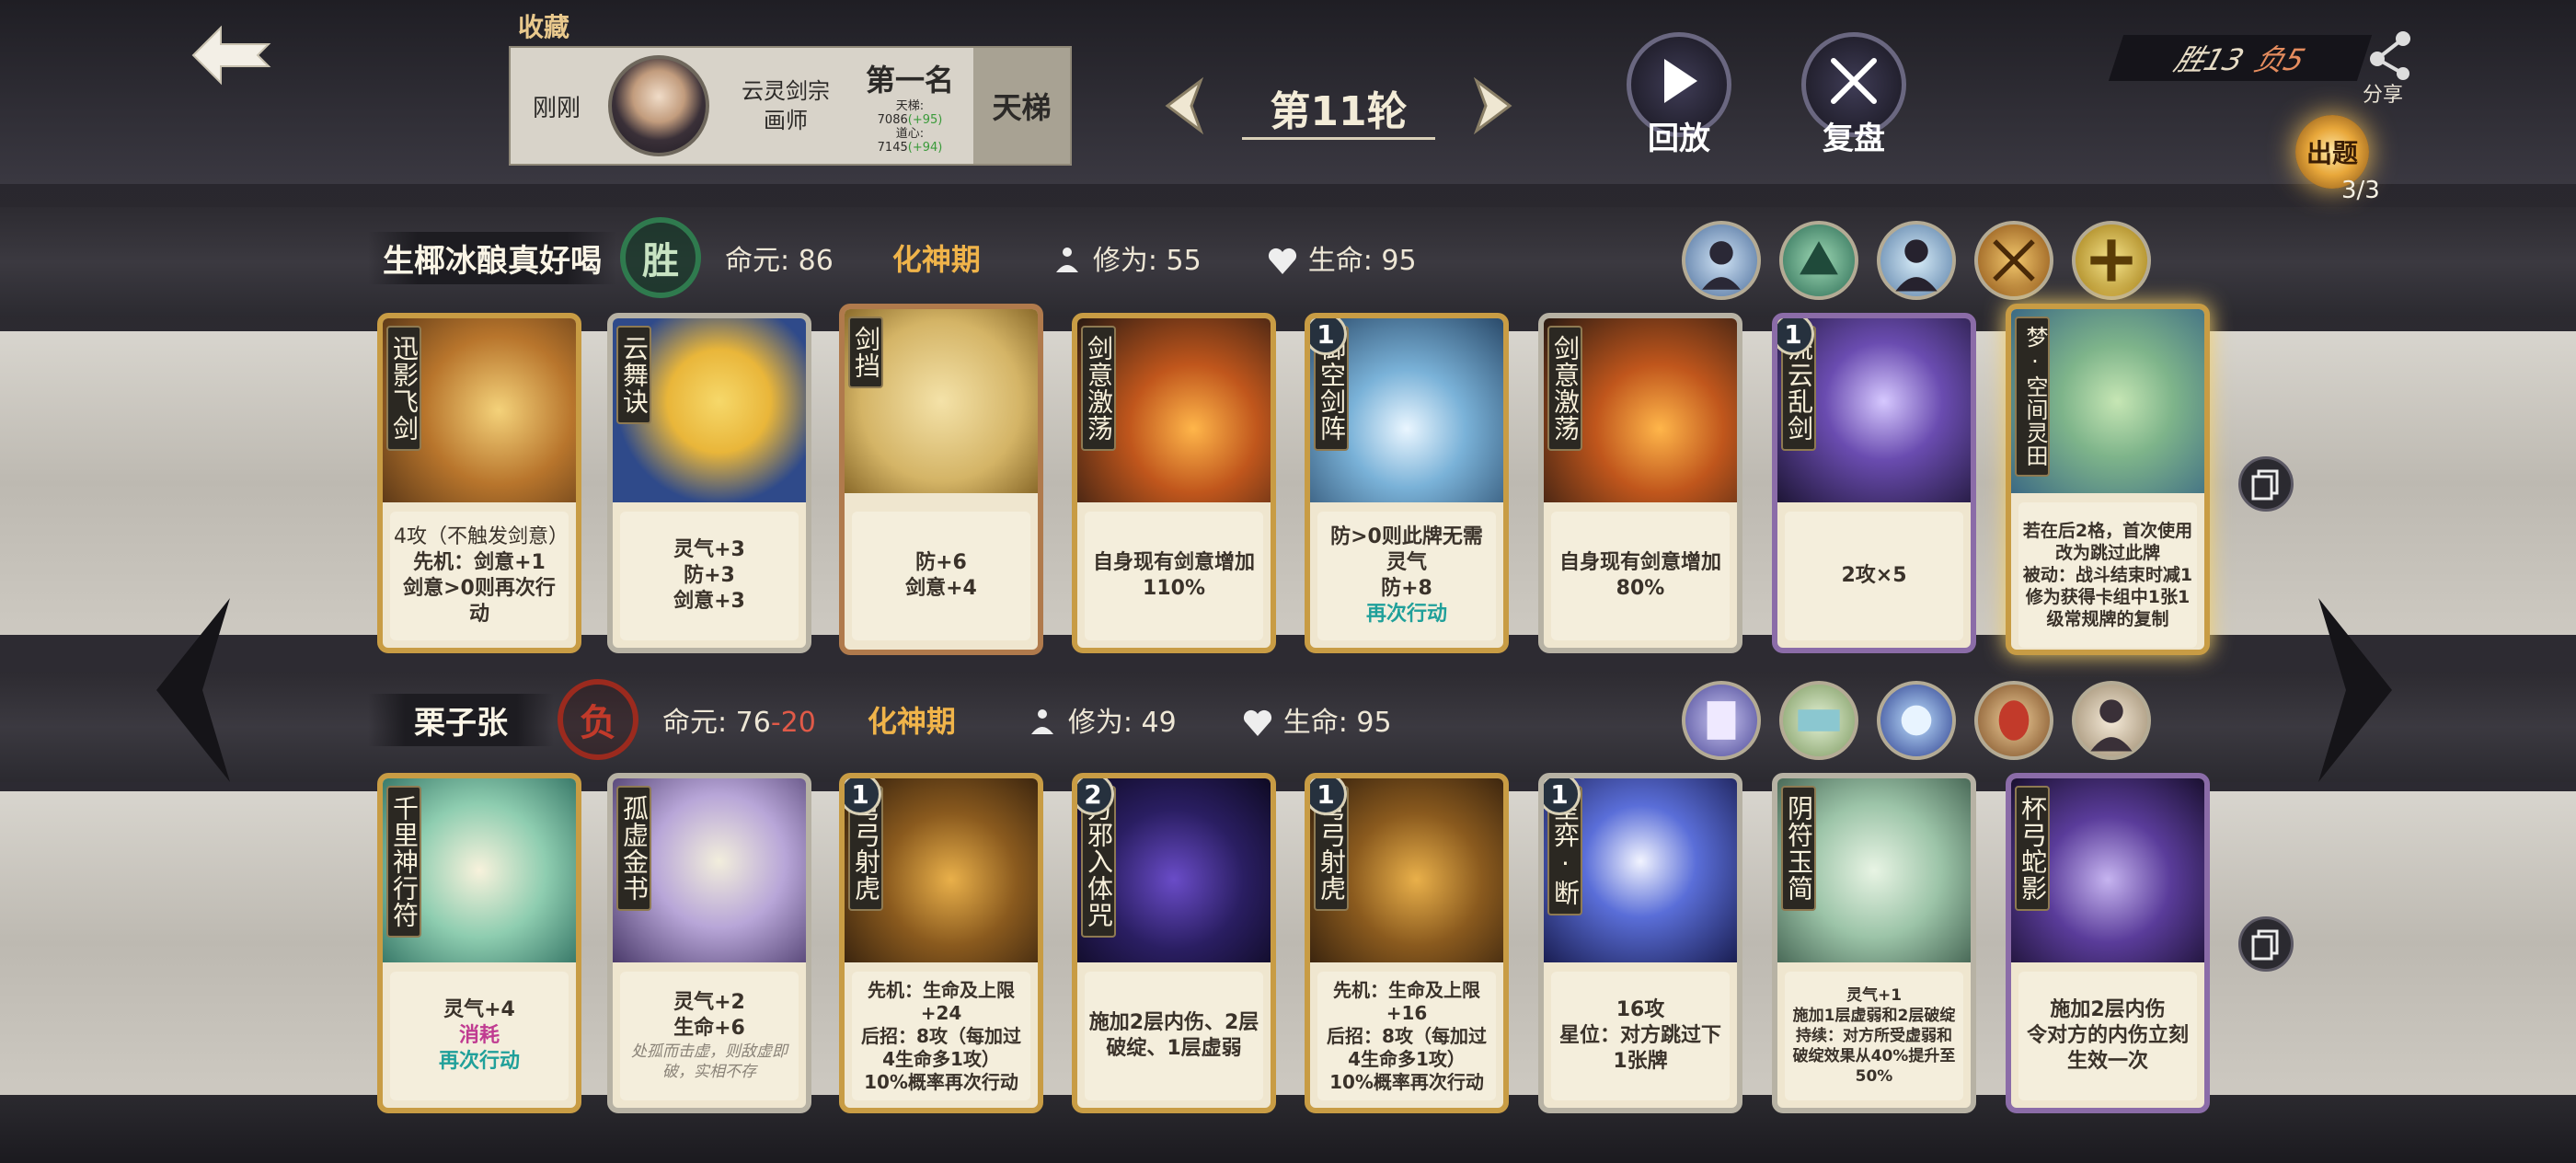 The height and width of the screenshot is (1163, 2576). I want to click on next-round-button, so click(1490, 106).